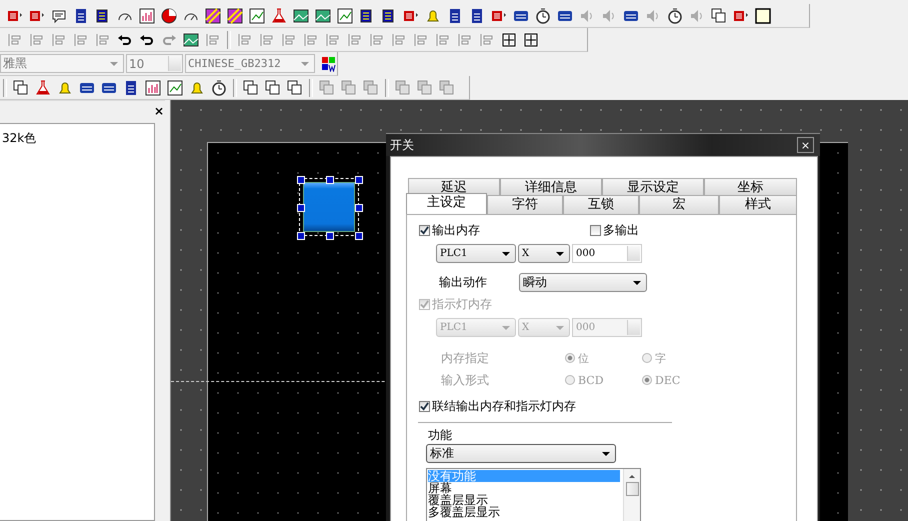 The width and height of the screenshot is (908, 521). Describe the element at coordinates (78, 138) in the screenshot. I see `list-item: 32k色` at that location.